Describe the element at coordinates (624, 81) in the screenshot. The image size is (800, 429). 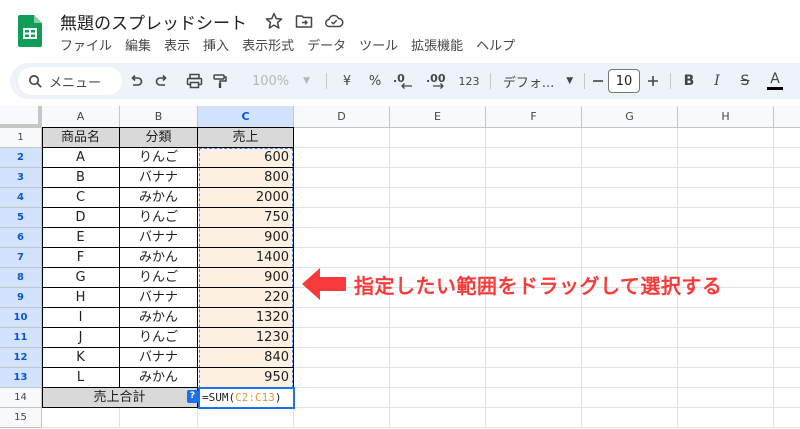
I see `font-size-input: 10` at that location.